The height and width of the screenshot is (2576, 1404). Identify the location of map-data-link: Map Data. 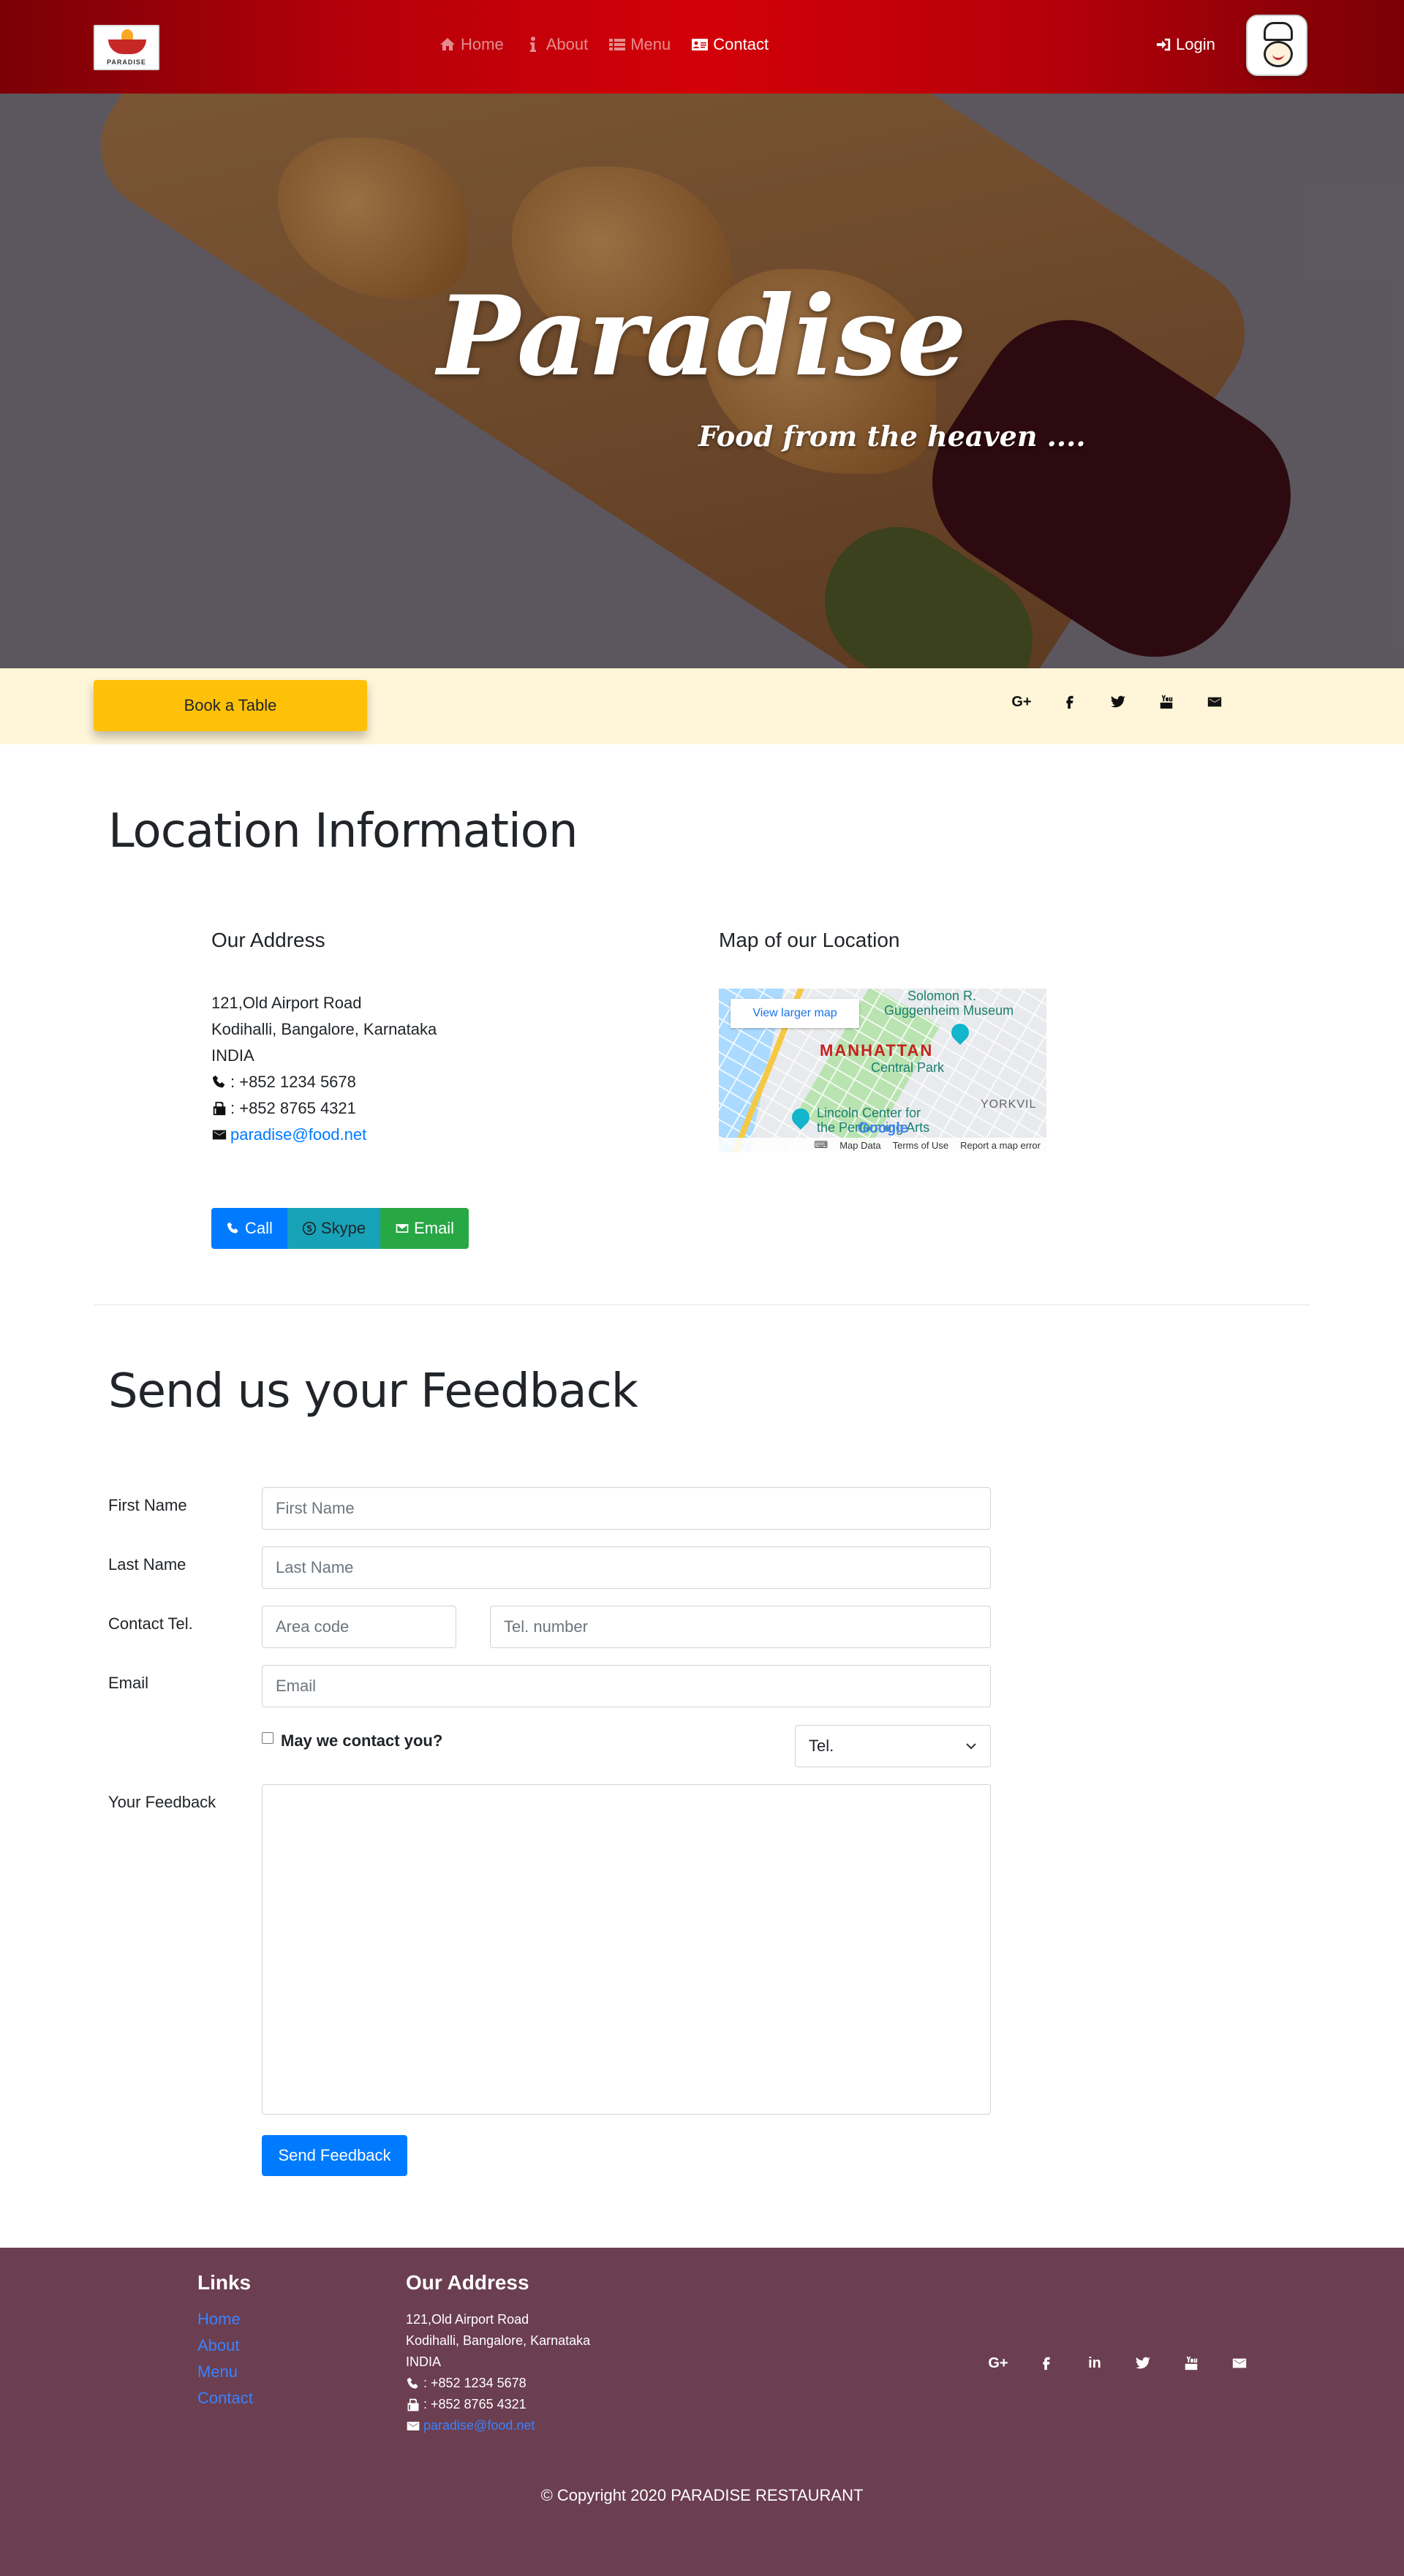
(859, 1145).